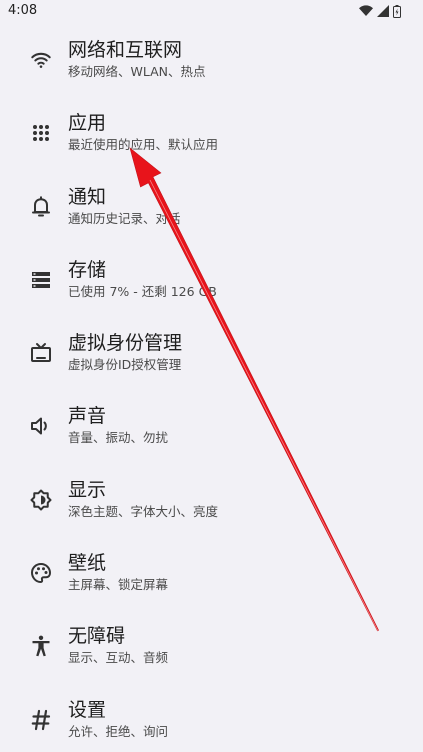 This screenshot has width=423, height=752. I want to click on settings-item-subtitle: 移动网络、WLAN、热点, so click(137, 71).